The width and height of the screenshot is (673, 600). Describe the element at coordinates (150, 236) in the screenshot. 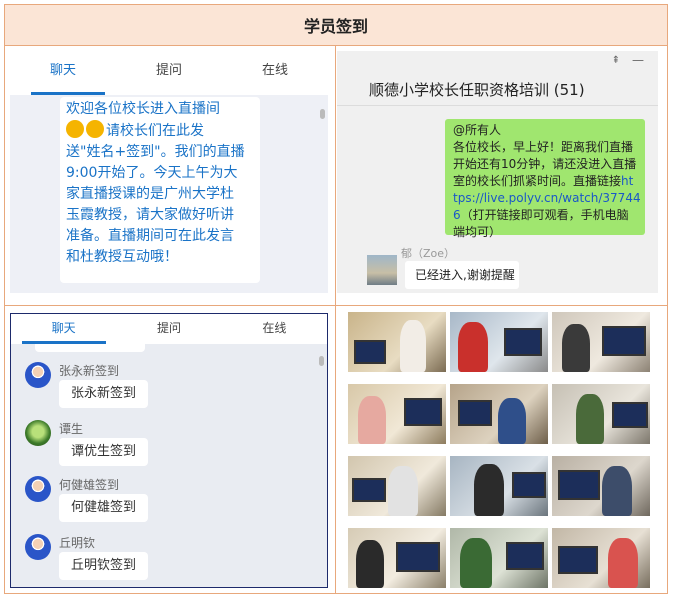

I see `message-line: 准备。直播期间可在此发言` at that location.